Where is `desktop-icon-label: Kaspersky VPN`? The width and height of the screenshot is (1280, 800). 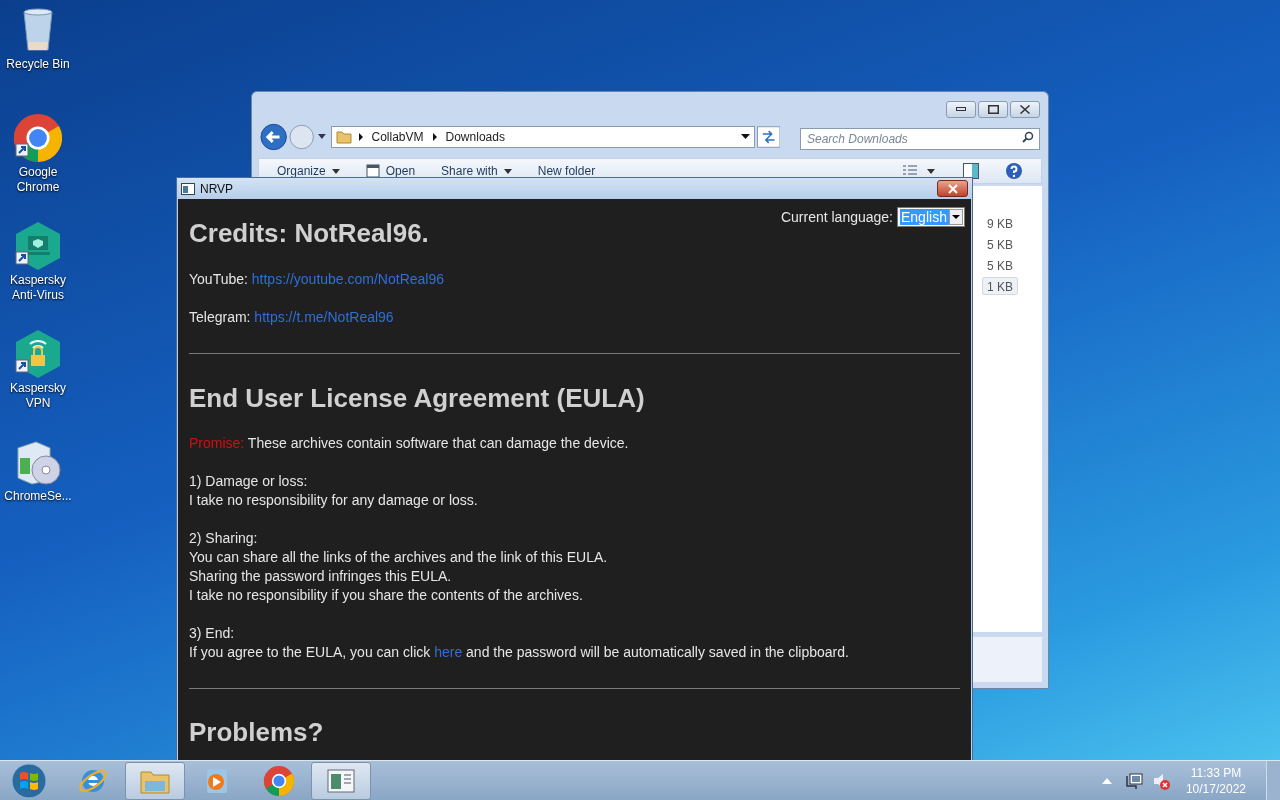 desktop-icon-label: Kaspersky VPN is located at coordinates (38, 396).